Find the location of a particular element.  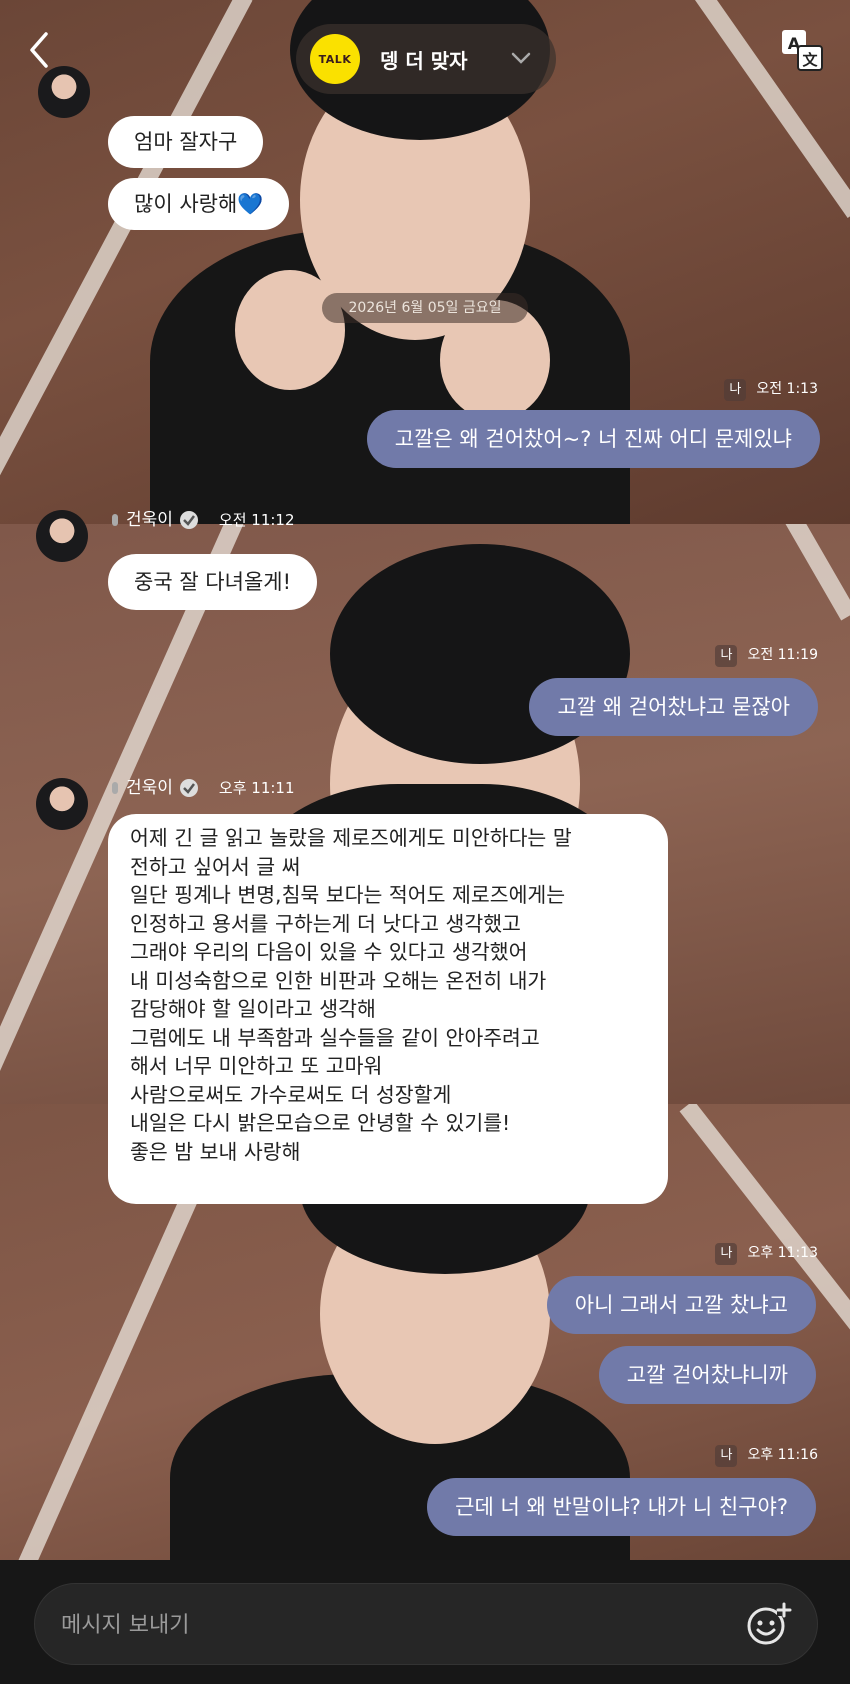

translate-icon: A 文 is located at coordinates (802, 50).